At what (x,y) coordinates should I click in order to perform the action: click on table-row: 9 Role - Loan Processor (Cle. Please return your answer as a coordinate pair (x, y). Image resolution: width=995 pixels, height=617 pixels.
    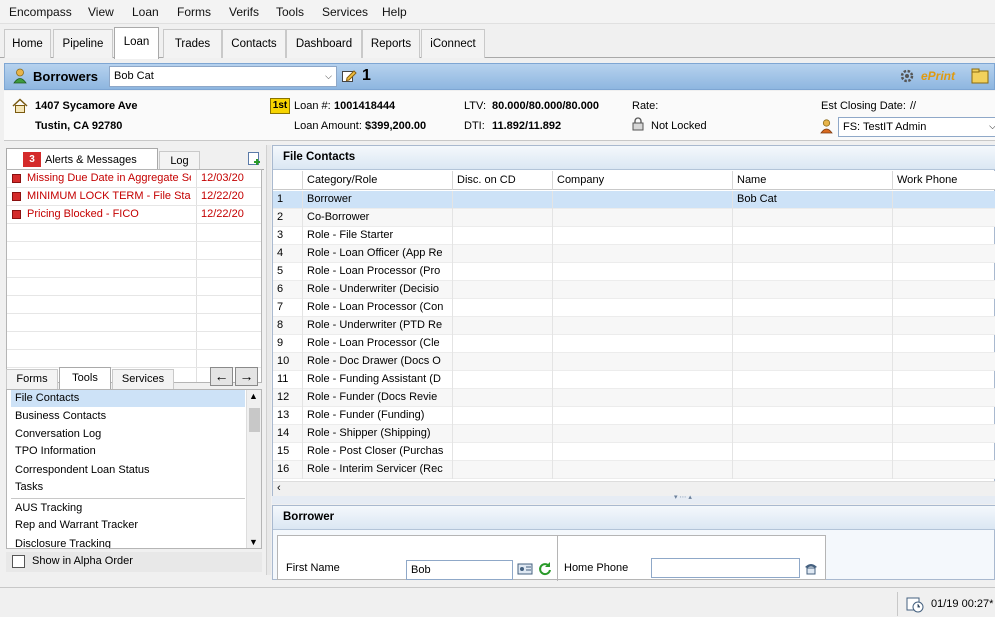
    Looking at the image, I should click on (634, 344).